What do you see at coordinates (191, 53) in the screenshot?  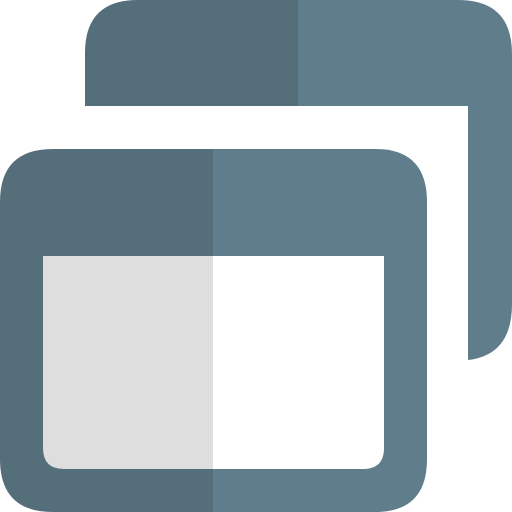 I see `back-window-frame-left` at bounding box center [191, 53].